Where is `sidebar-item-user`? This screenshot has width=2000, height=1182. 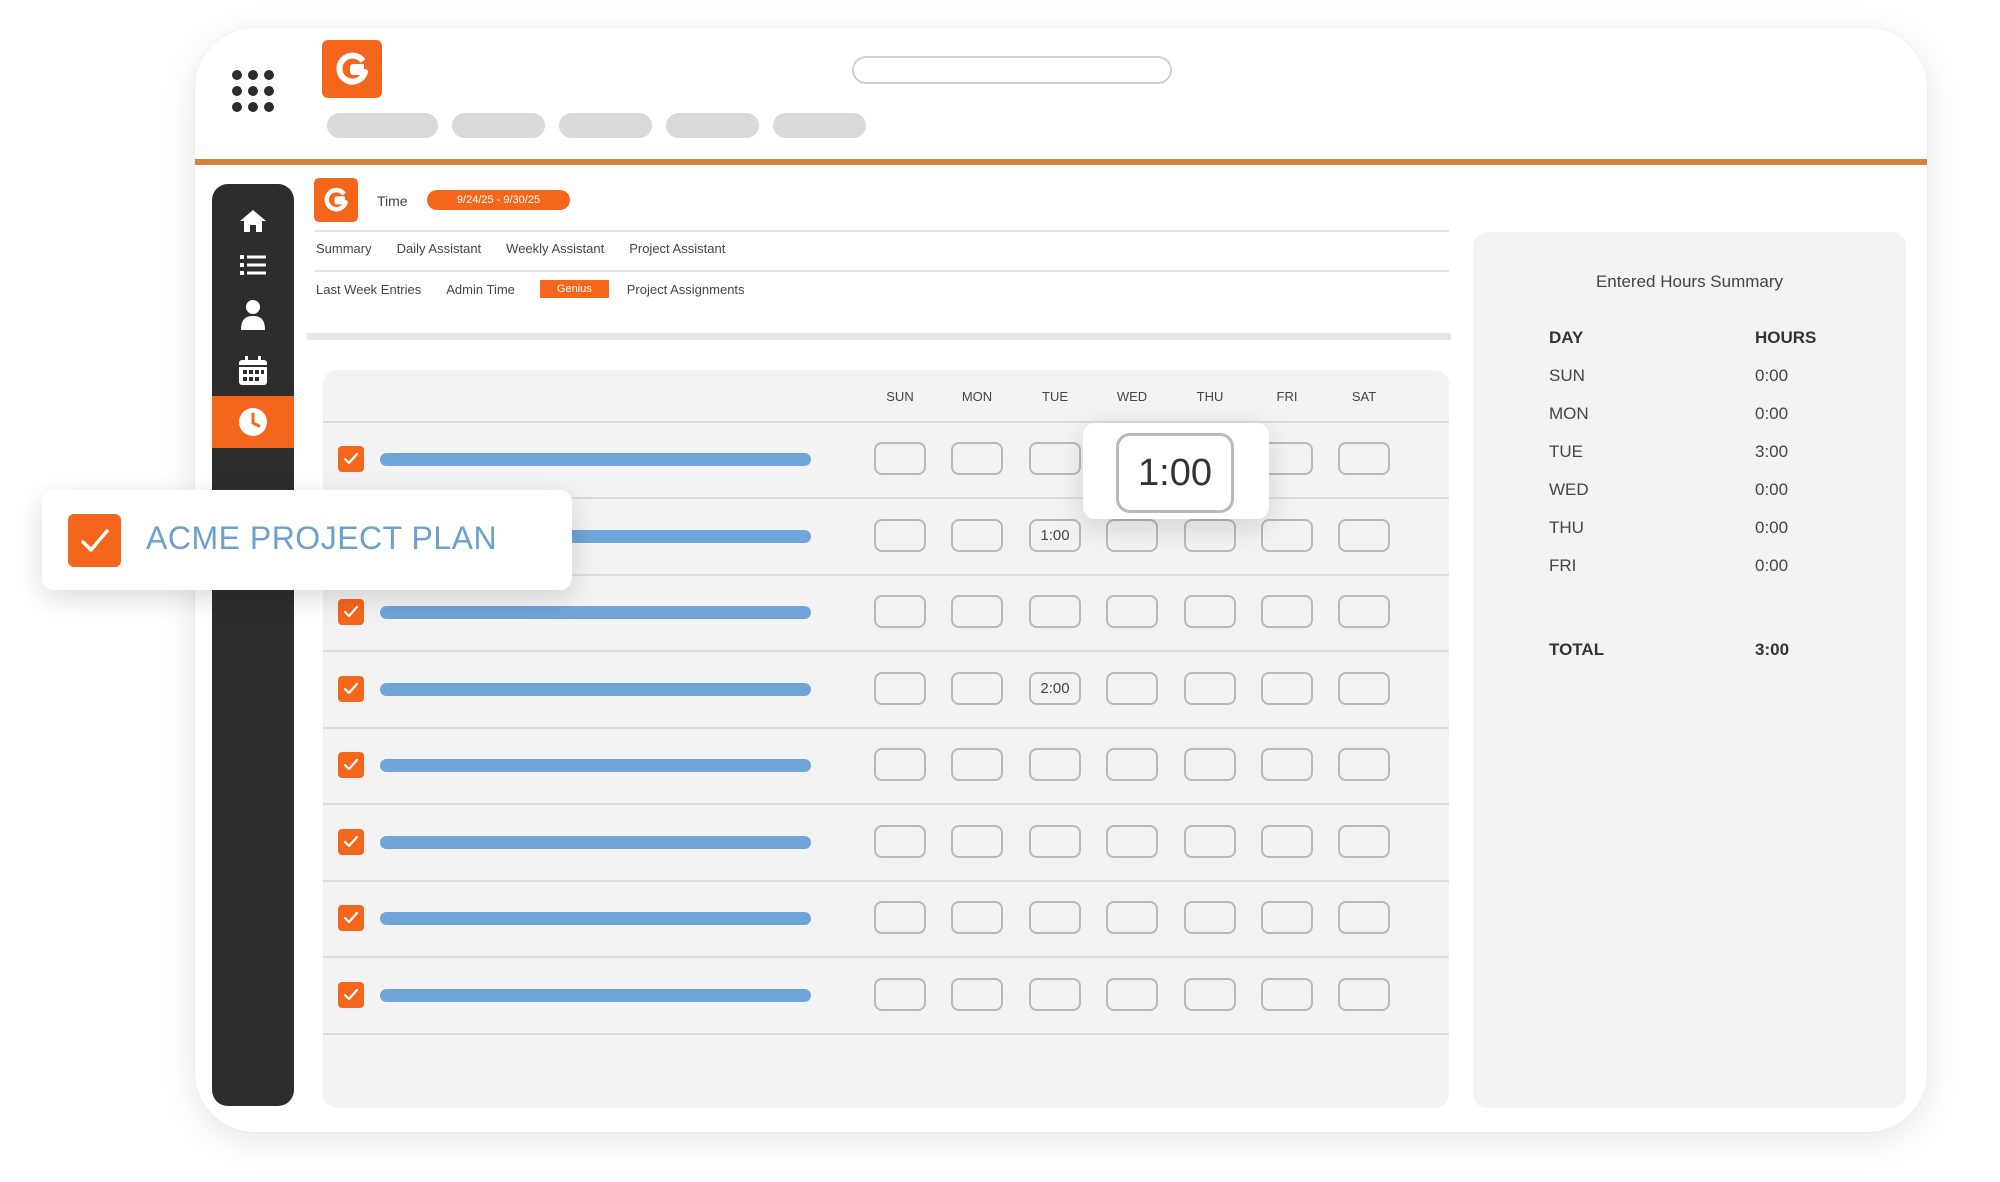
sidebar-item-user is located at coordinates (253, 315).